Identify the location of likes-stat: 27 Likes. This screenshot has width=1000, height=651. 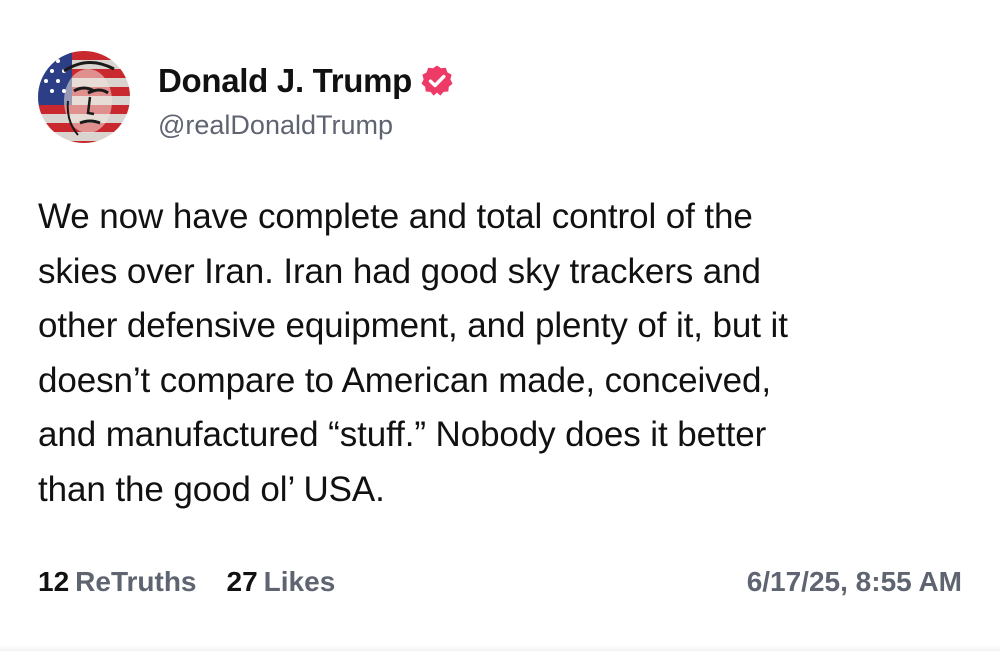
(281, 582).